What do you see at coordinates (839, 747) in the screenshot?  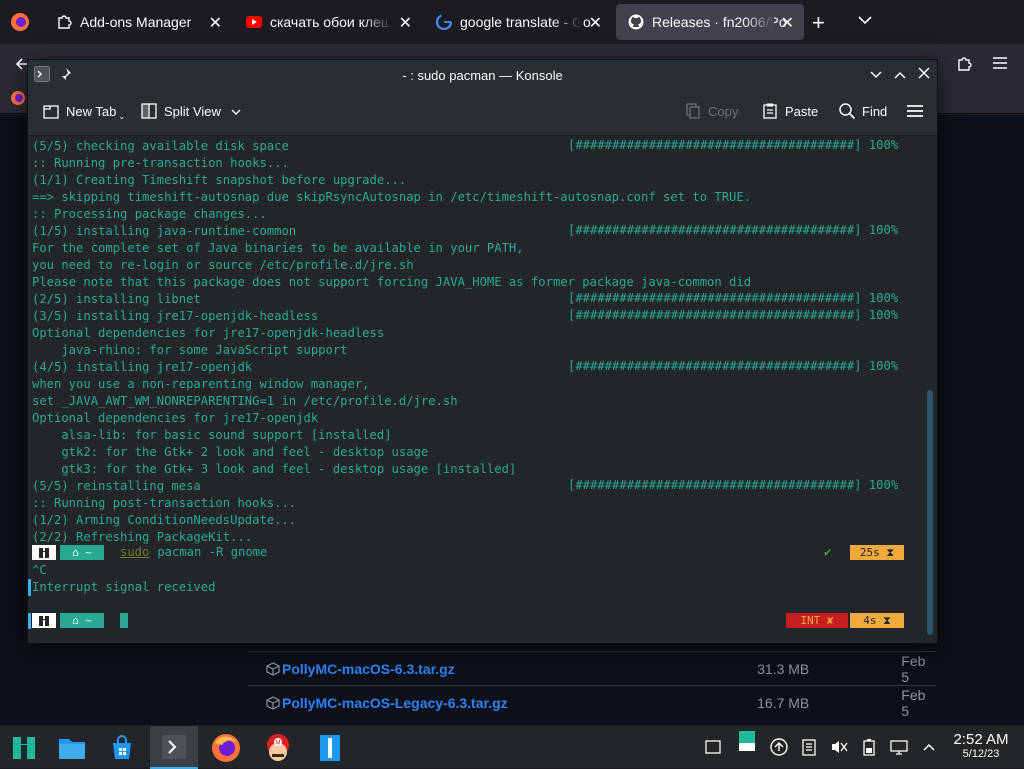 I see `volume-muted-icon` at bounding box center [839, 747].